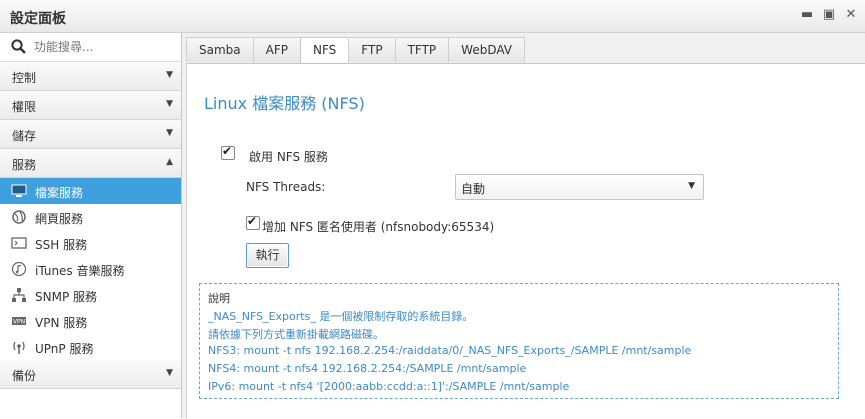 This screenshot has width=865, height=419. Describe the element at coordinates (59, 219) in the screenshot. I see `sidebar-item-label: 網頁服務` at that location.